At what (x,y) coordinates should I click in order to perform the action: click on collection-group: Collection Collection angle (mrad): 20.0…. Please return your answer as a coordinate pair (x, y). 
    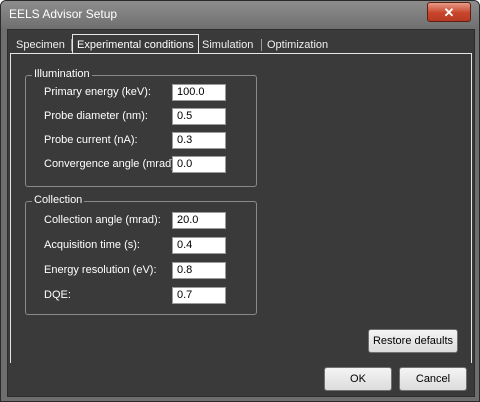
    Looking at the image, I should click on (141, 254).